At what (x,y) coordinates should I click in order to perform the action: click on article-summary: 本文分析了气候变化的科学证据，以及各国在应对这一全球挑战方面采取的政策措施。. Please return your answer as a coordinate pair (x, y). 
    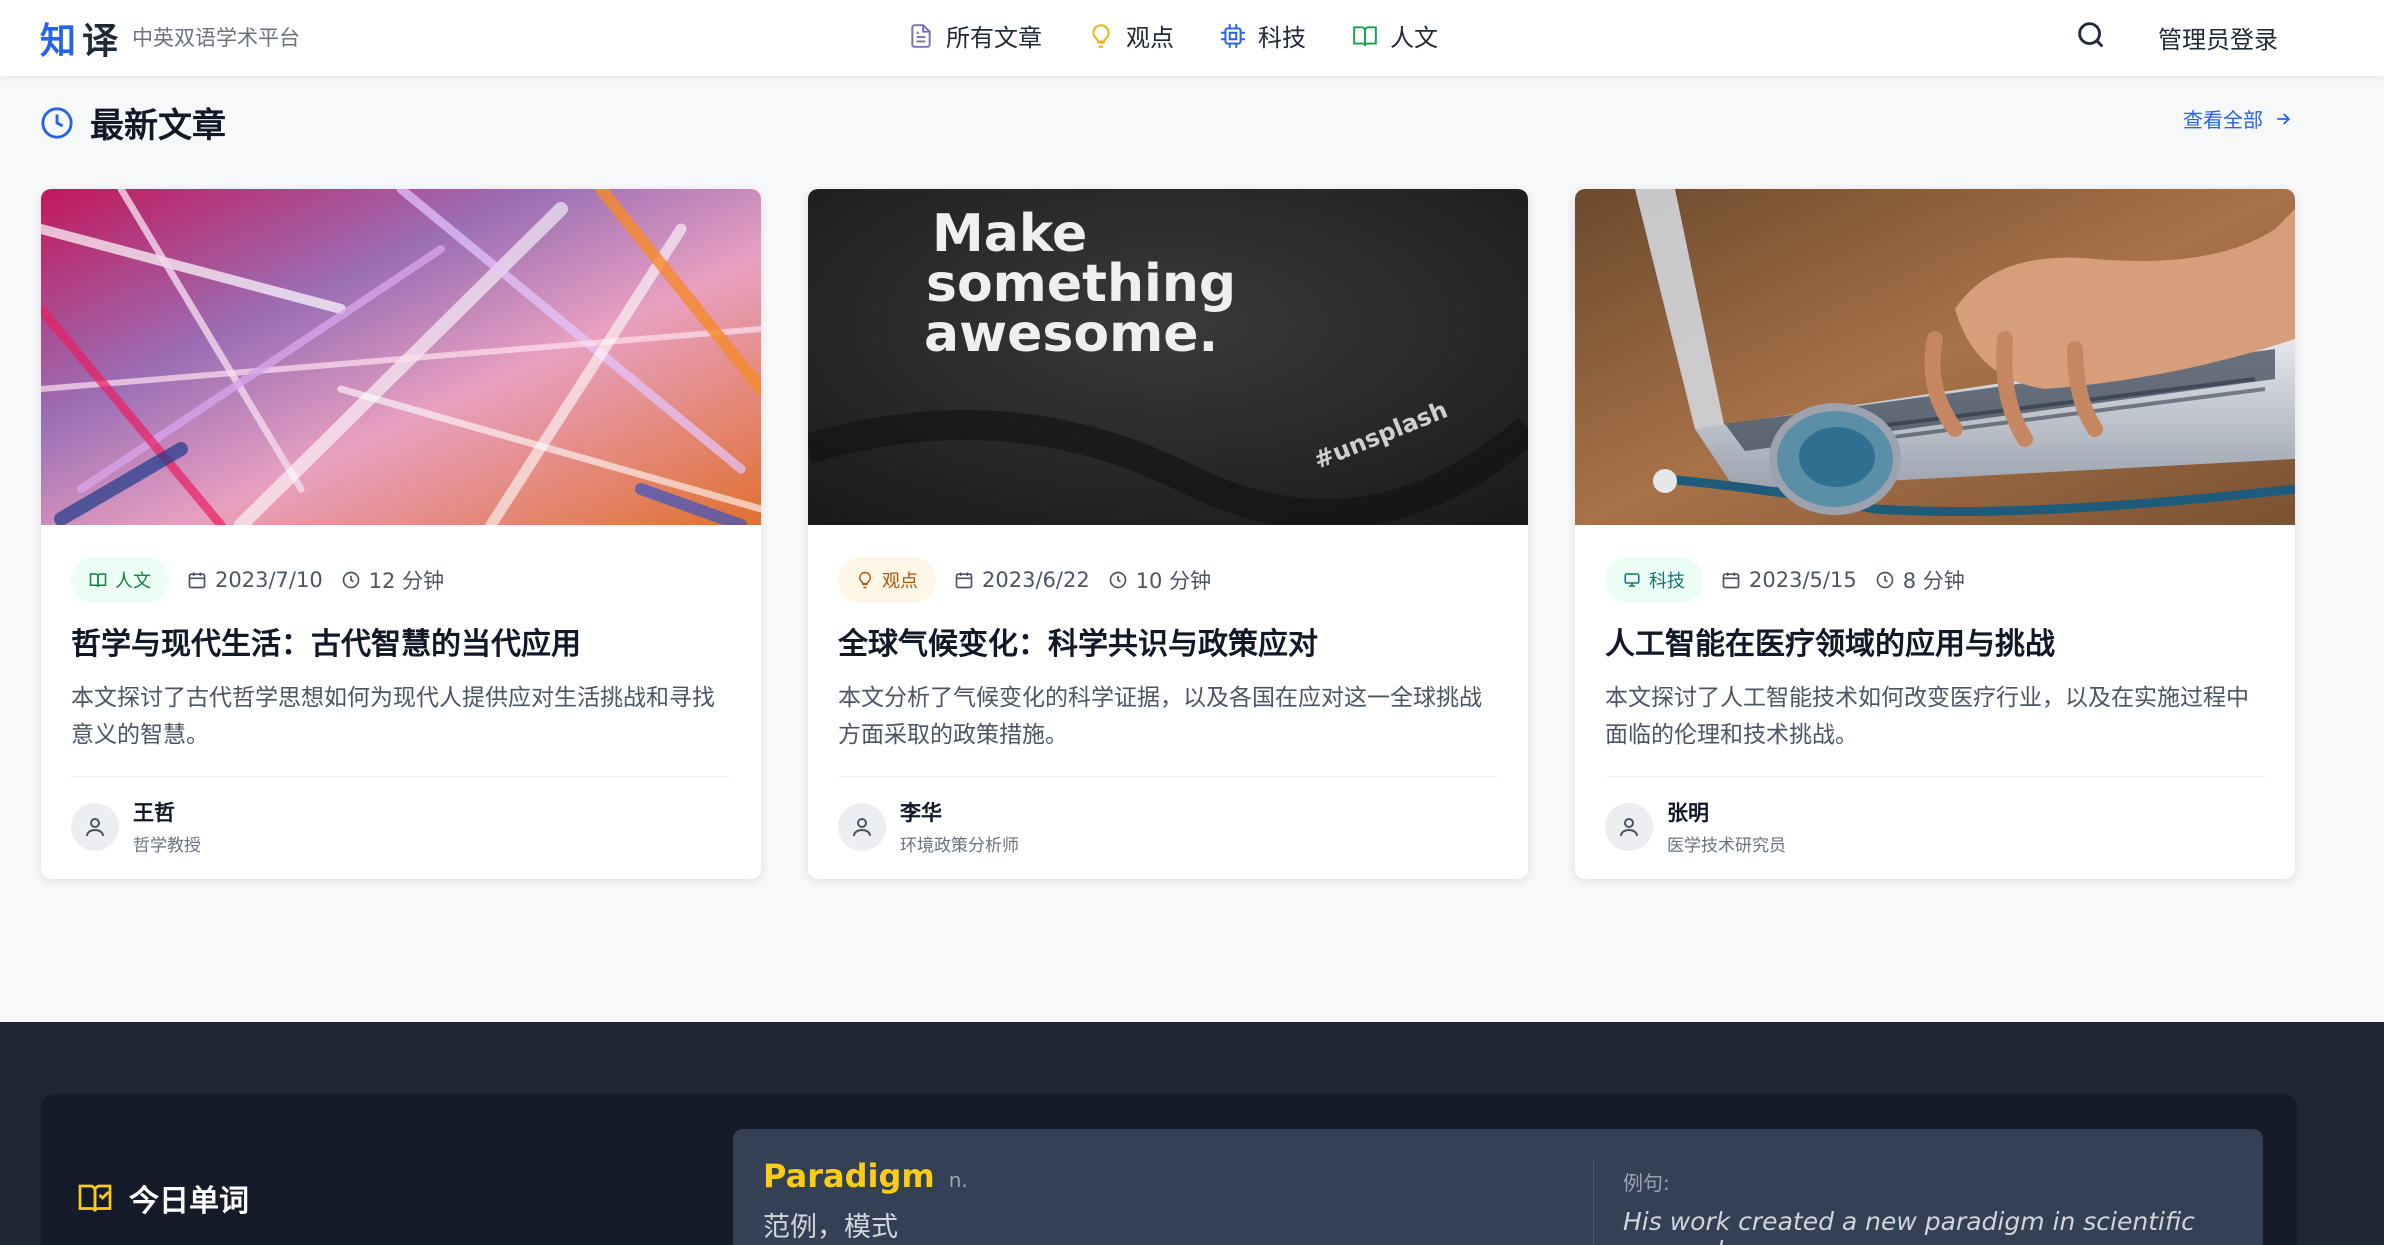
    Looking at the image, I should click on (1160, 716).